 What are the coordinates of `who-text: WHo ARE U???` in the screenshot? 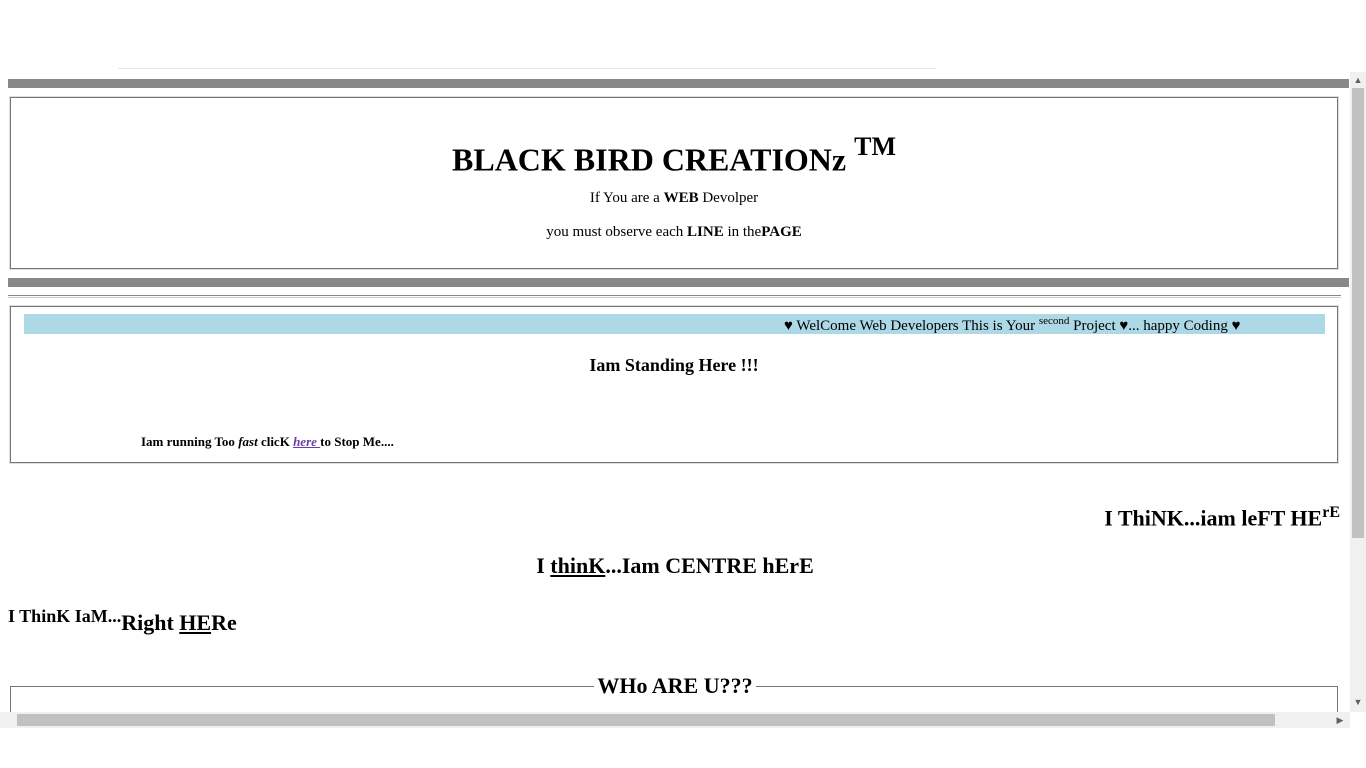 It's located at (675, 685).